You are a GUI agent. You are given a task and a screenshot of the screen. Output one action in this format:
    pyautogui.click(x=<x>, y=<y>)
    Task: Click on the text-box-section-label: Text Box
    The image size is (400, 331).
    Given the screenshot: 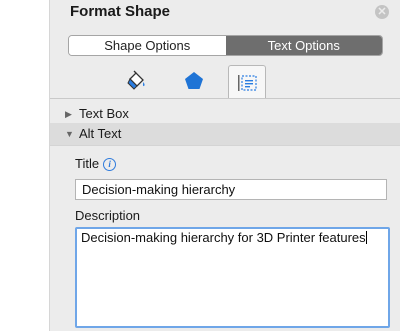 What is the action you would take?
    pyautogui.click(x=104, y=113)
    